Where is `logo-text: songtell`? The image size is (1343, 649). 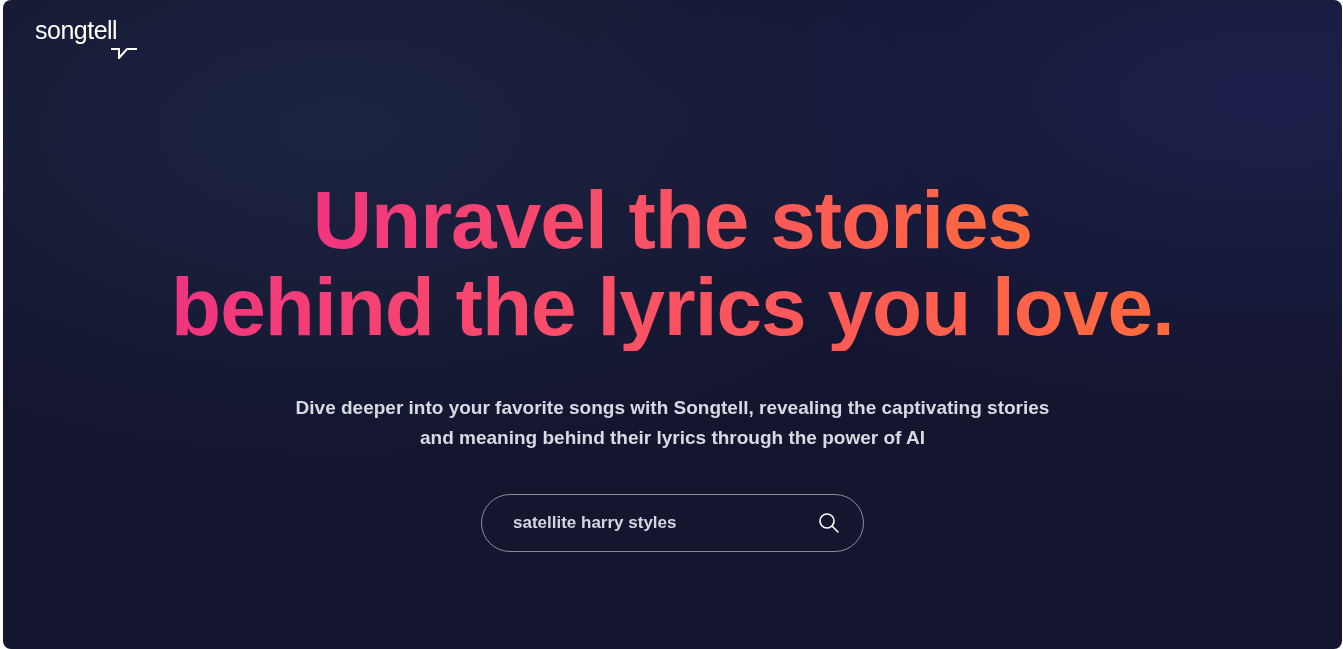
logo-text: songtell is located at coordinates (76, 30).